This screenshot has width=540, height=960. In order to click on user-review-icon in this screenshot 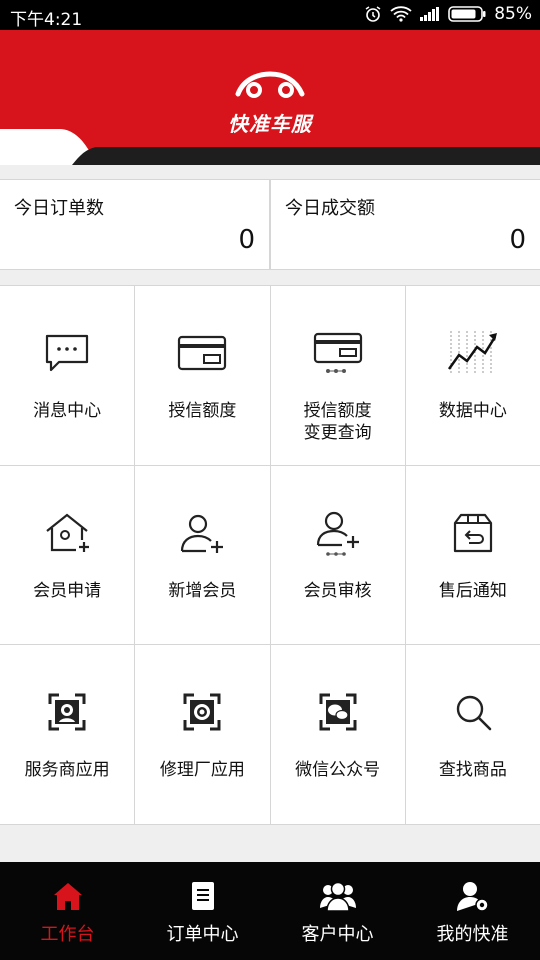, I will do `click(337, 533)`.